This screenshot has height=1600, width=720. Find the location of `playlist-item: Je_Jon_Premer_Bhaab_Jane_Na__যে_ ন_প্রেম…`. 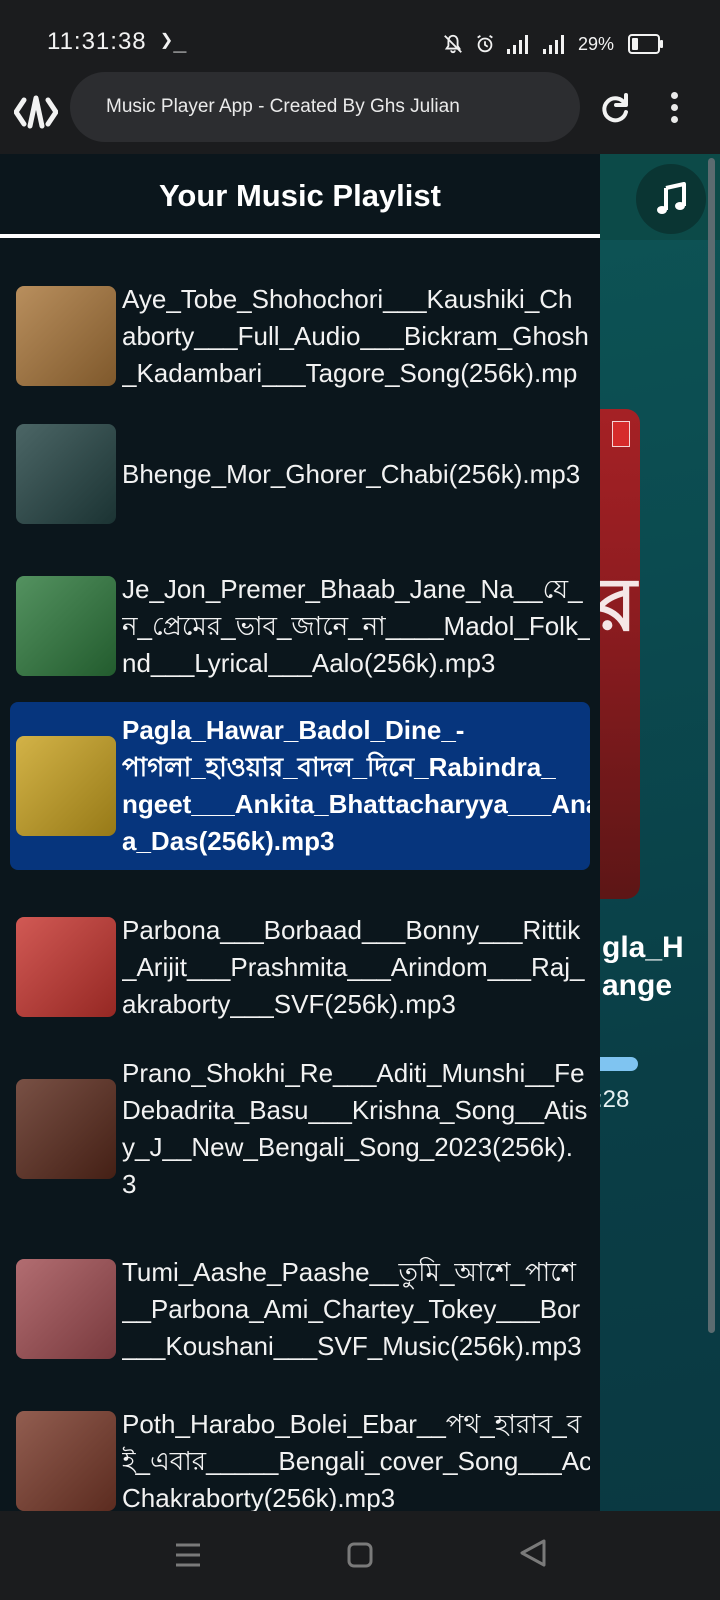

playlist-item: Je_Jon_Premer_Bhaab_Jane_Na__যে_ ন_প্রেম… is located at coordinates (300, 626).